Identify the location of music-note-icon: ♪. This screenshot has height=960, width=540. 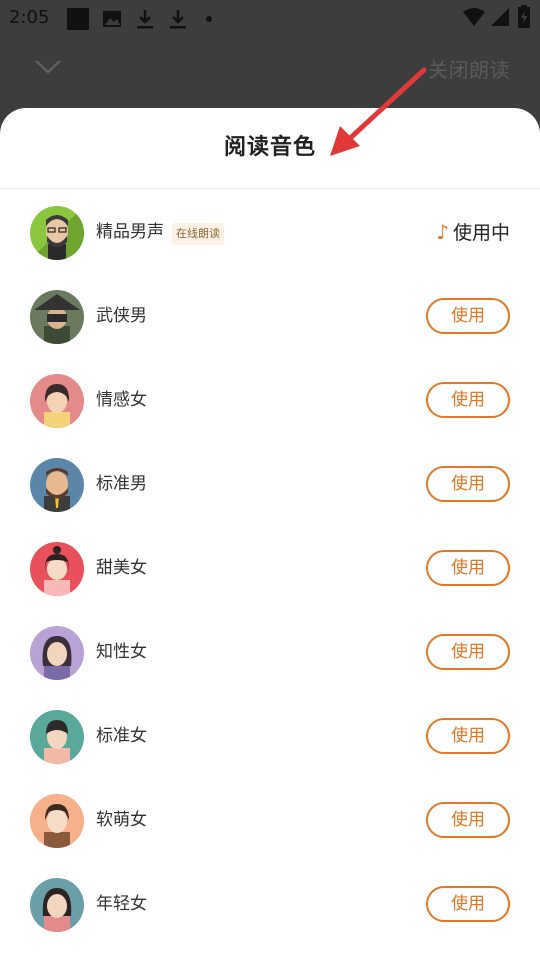
(442, 232).